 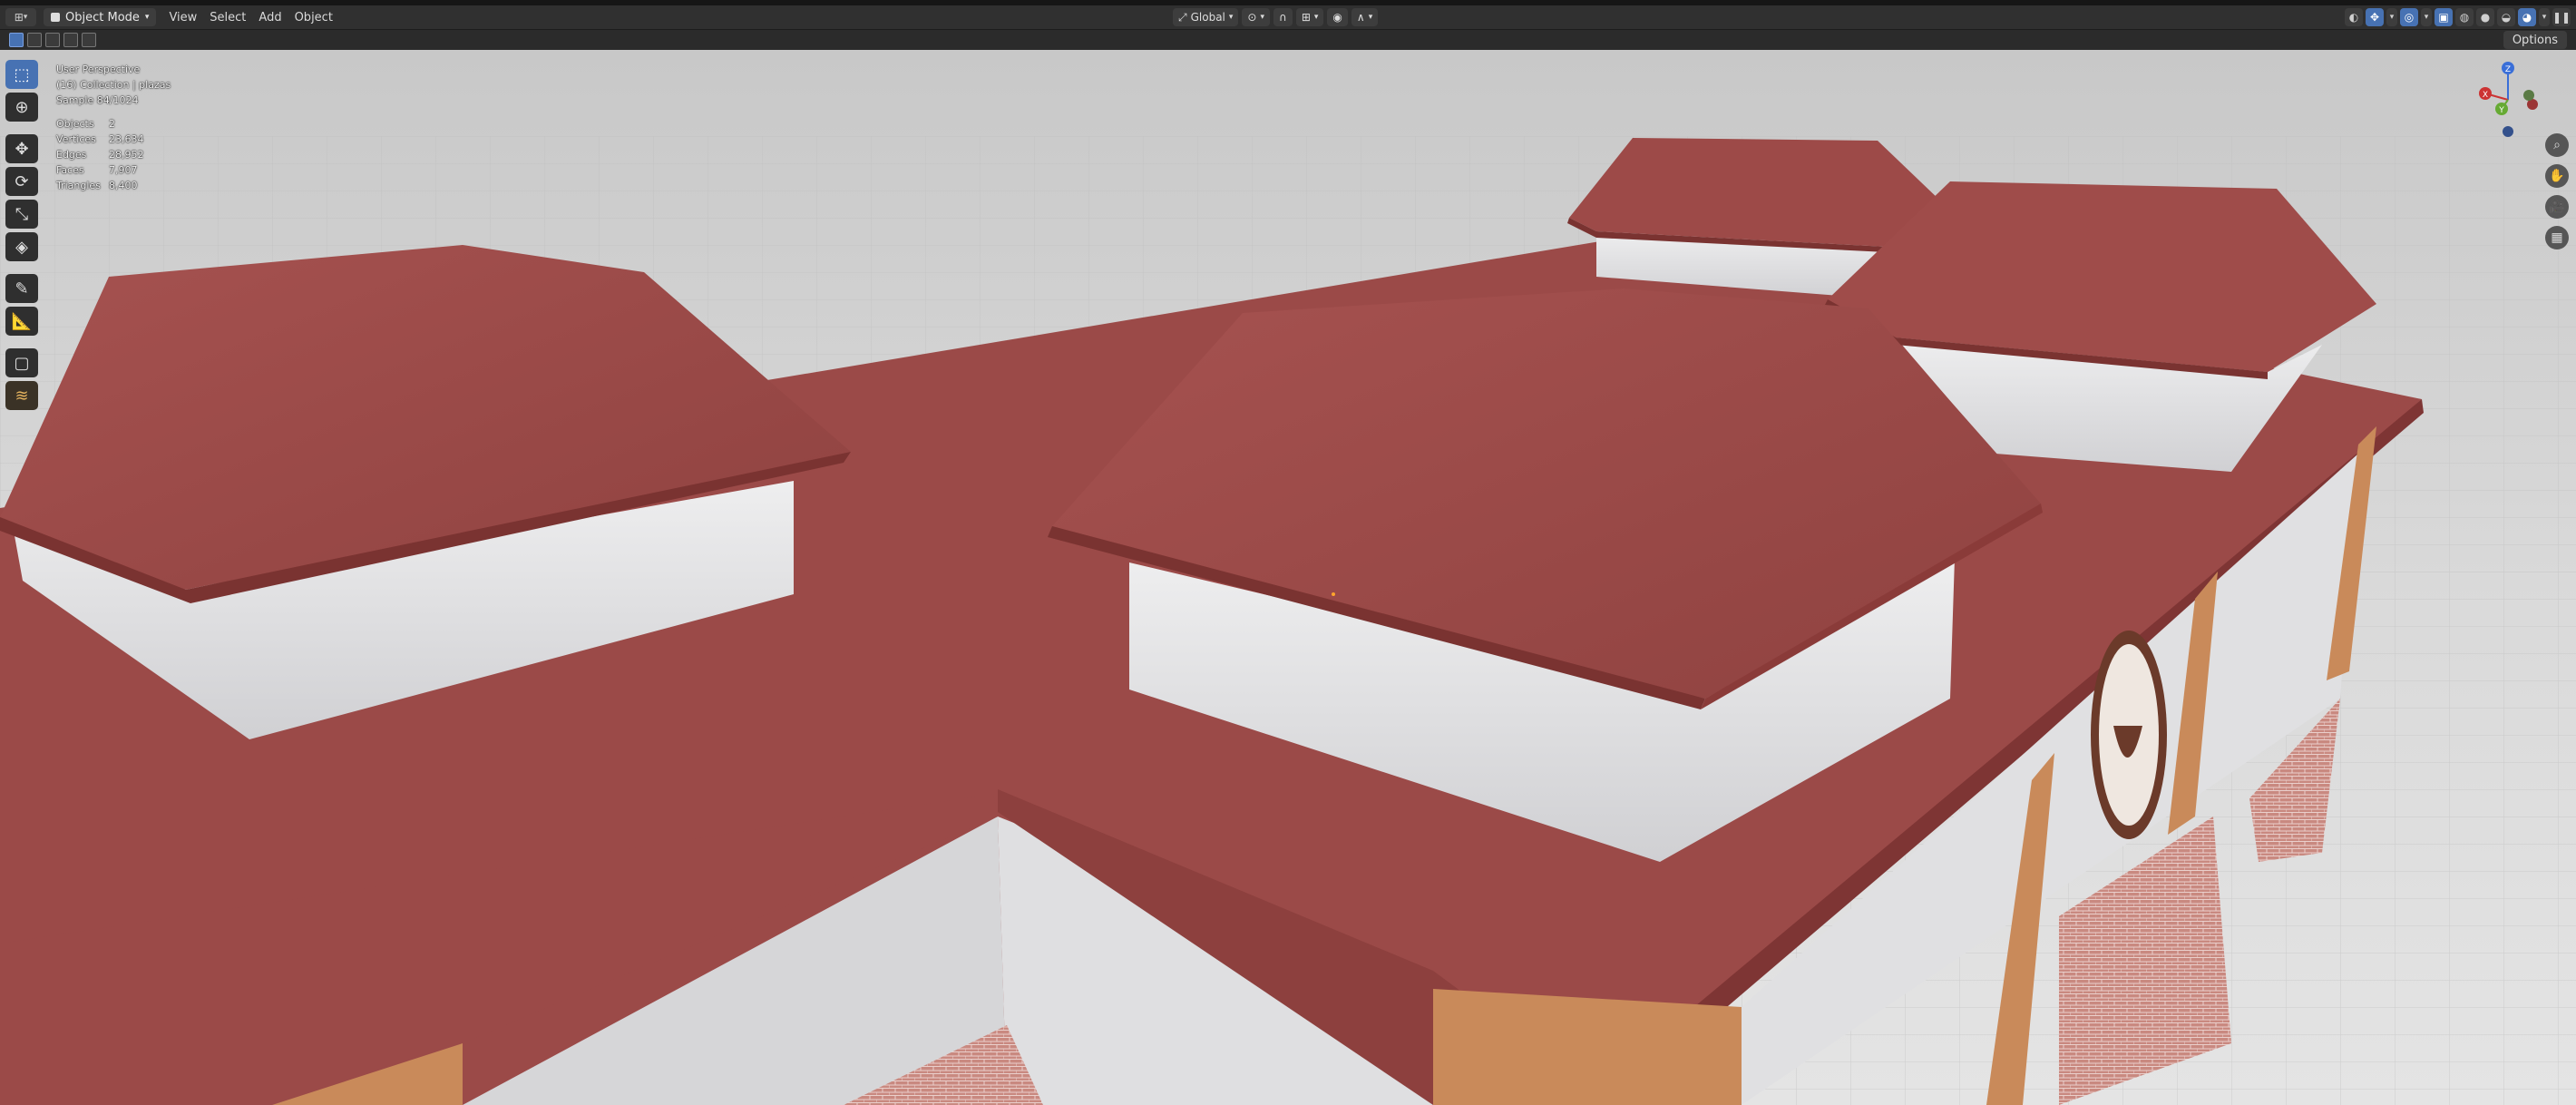 What do you see at coordinates (100, 139) in the screenshot?
I see `stat-row: Vertices 23,634` at bounding box center [100, 139].